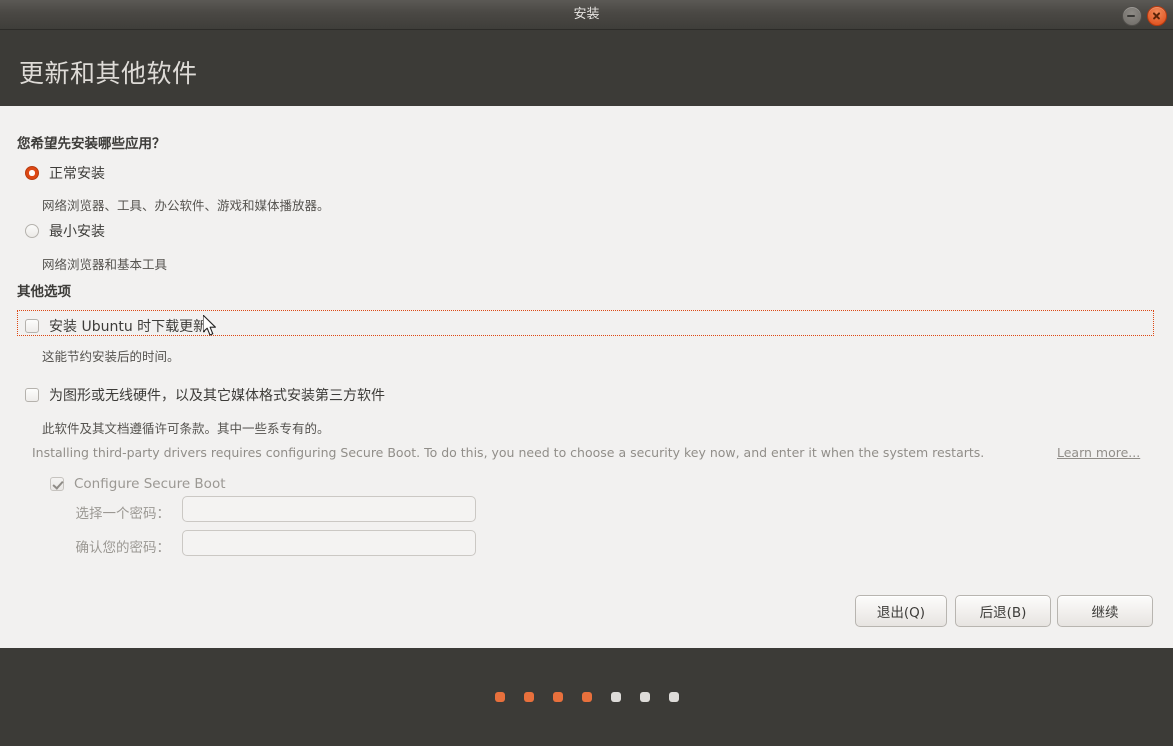 Image resolution: width=1173 pixels, height=746 pixels. What do you see at coordinates (150, 484) in the screenshot?
I see `checkbox-label-configure-secure-boot: Configure Secure Boot` at bounding box center [150, 484].